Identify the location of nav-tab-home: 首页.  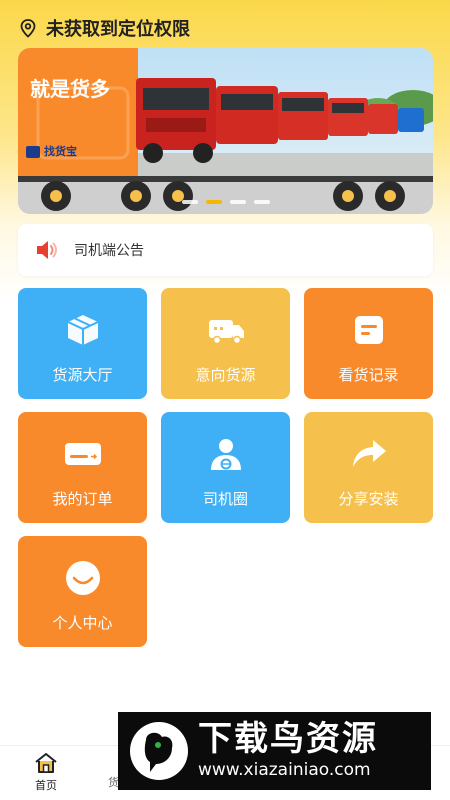
(46, 772).